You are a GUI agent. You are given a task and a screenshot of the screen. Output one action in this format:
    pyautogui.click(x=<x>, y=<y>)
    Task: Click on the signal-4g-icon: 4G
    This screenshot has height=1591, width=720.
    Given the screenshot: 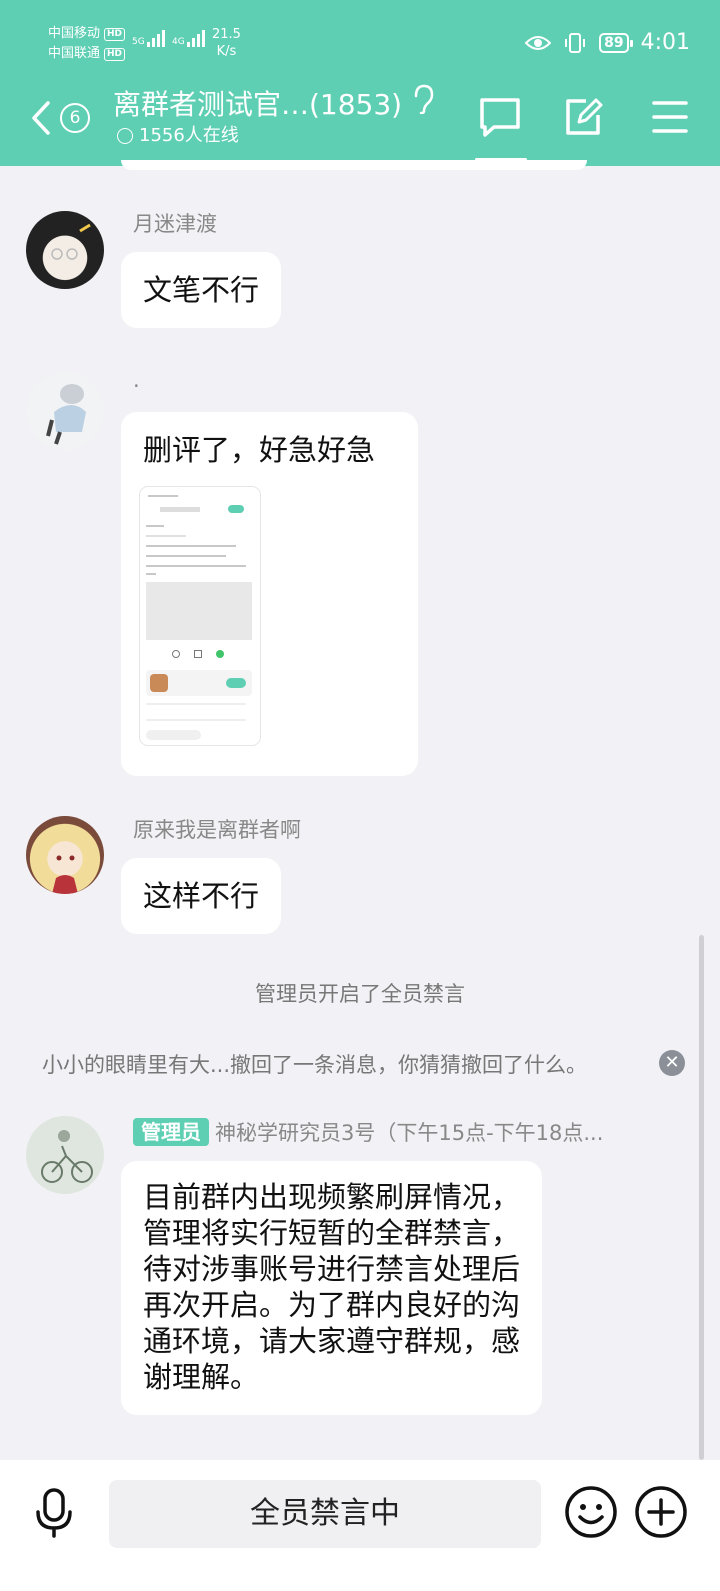 What is the action you would take?
    pyautogui.click(x=188, y=38)
    